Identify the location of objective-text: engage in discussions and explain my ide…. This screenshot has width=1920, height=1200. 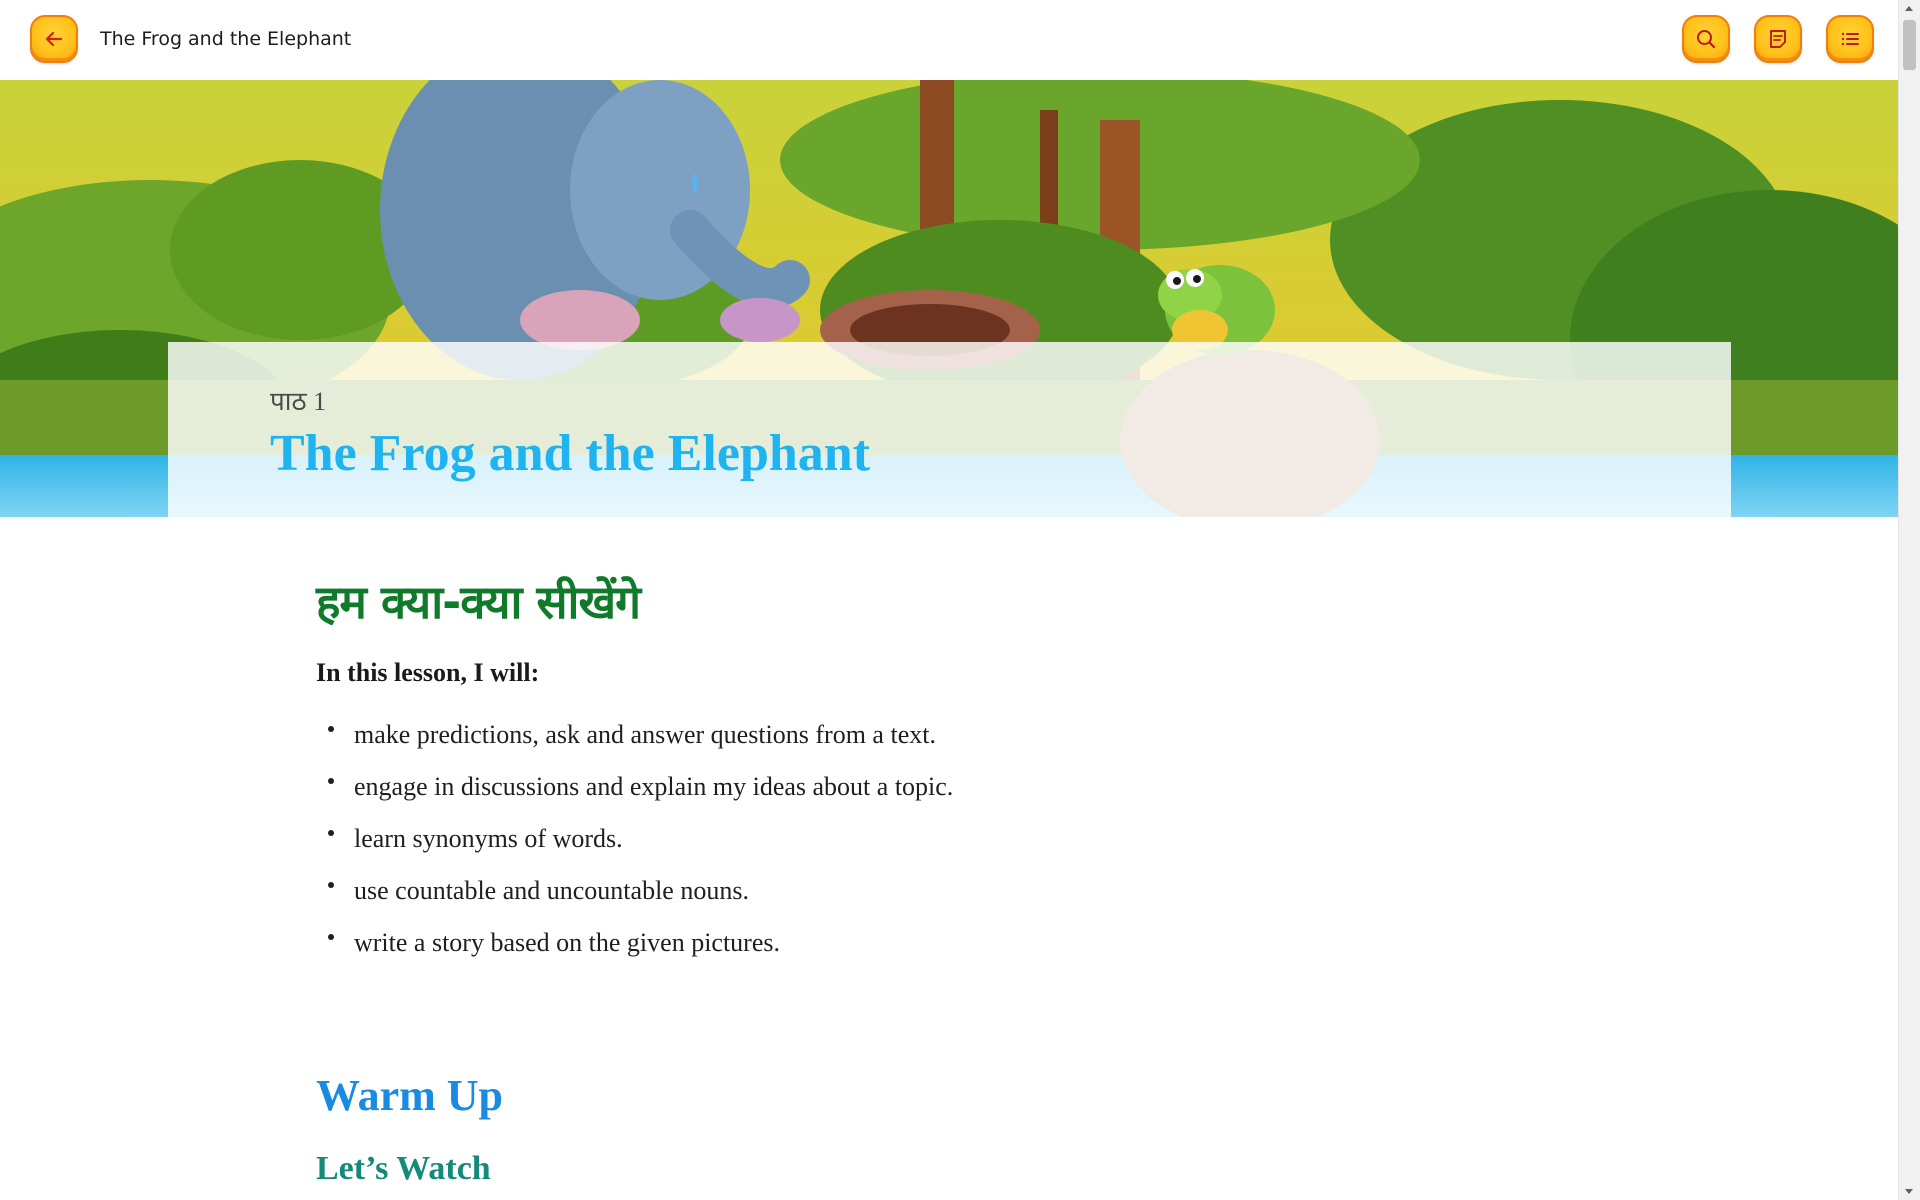
(654, 786).